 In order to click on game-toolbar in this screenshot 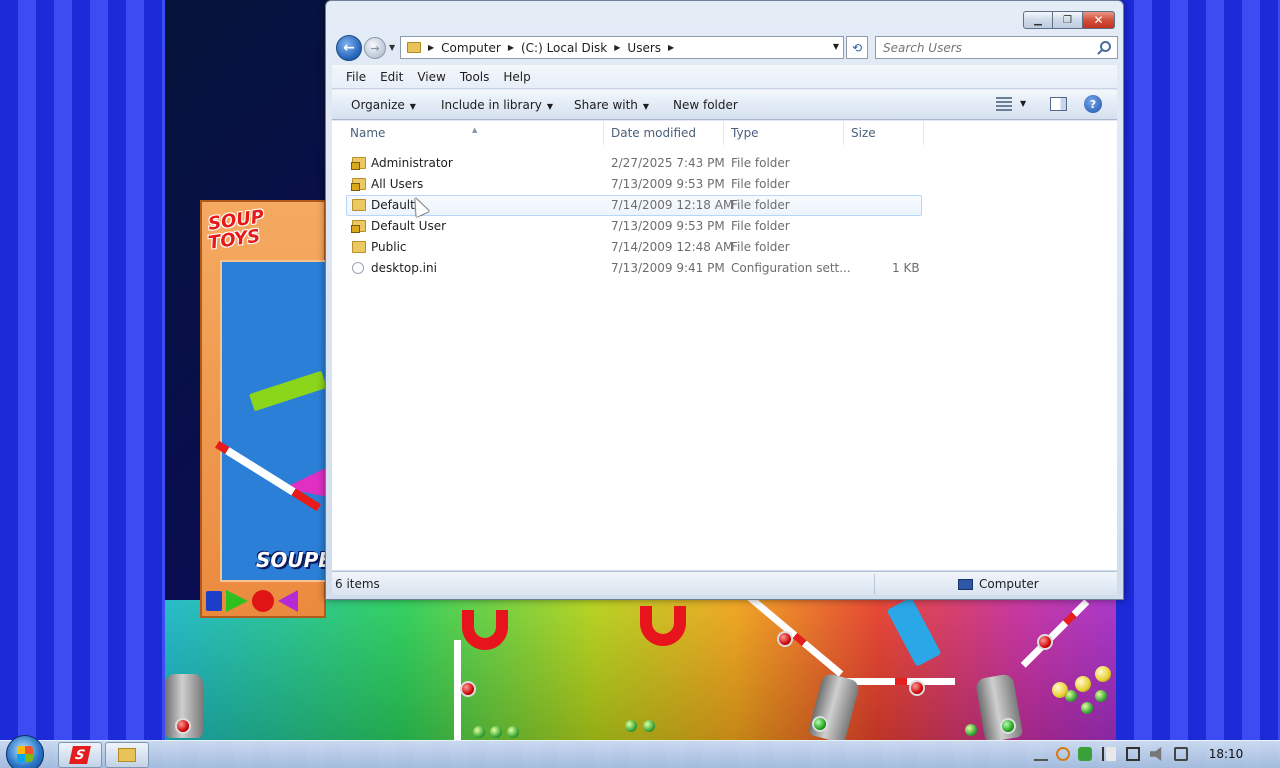, I will do `click(265, 601)`.